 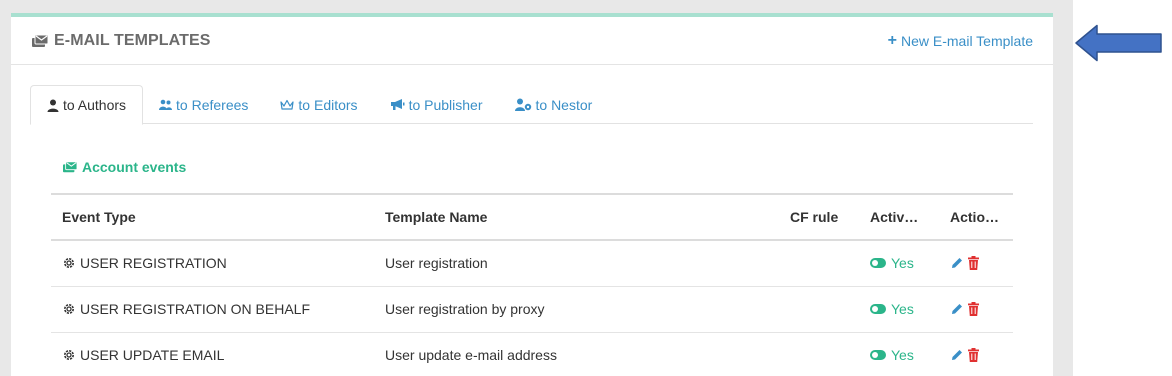 I want to click on panel-title: E-MAIL TEMPLATES, so click(x=121, y=41).